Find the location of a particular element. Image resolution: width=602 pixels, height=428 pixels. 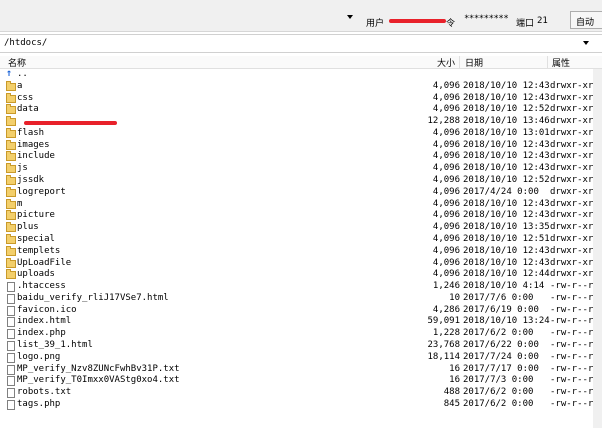

file-row: css 4,096 2018/10/10 12:43 drwxr-xr-x is located at coordinates (301, 98).